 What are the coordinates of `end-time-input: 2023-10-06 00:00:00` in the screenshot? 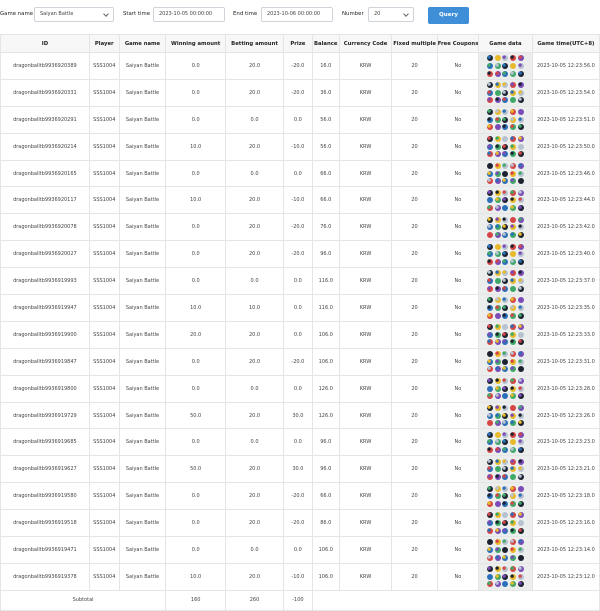 It's located at (297, 14).